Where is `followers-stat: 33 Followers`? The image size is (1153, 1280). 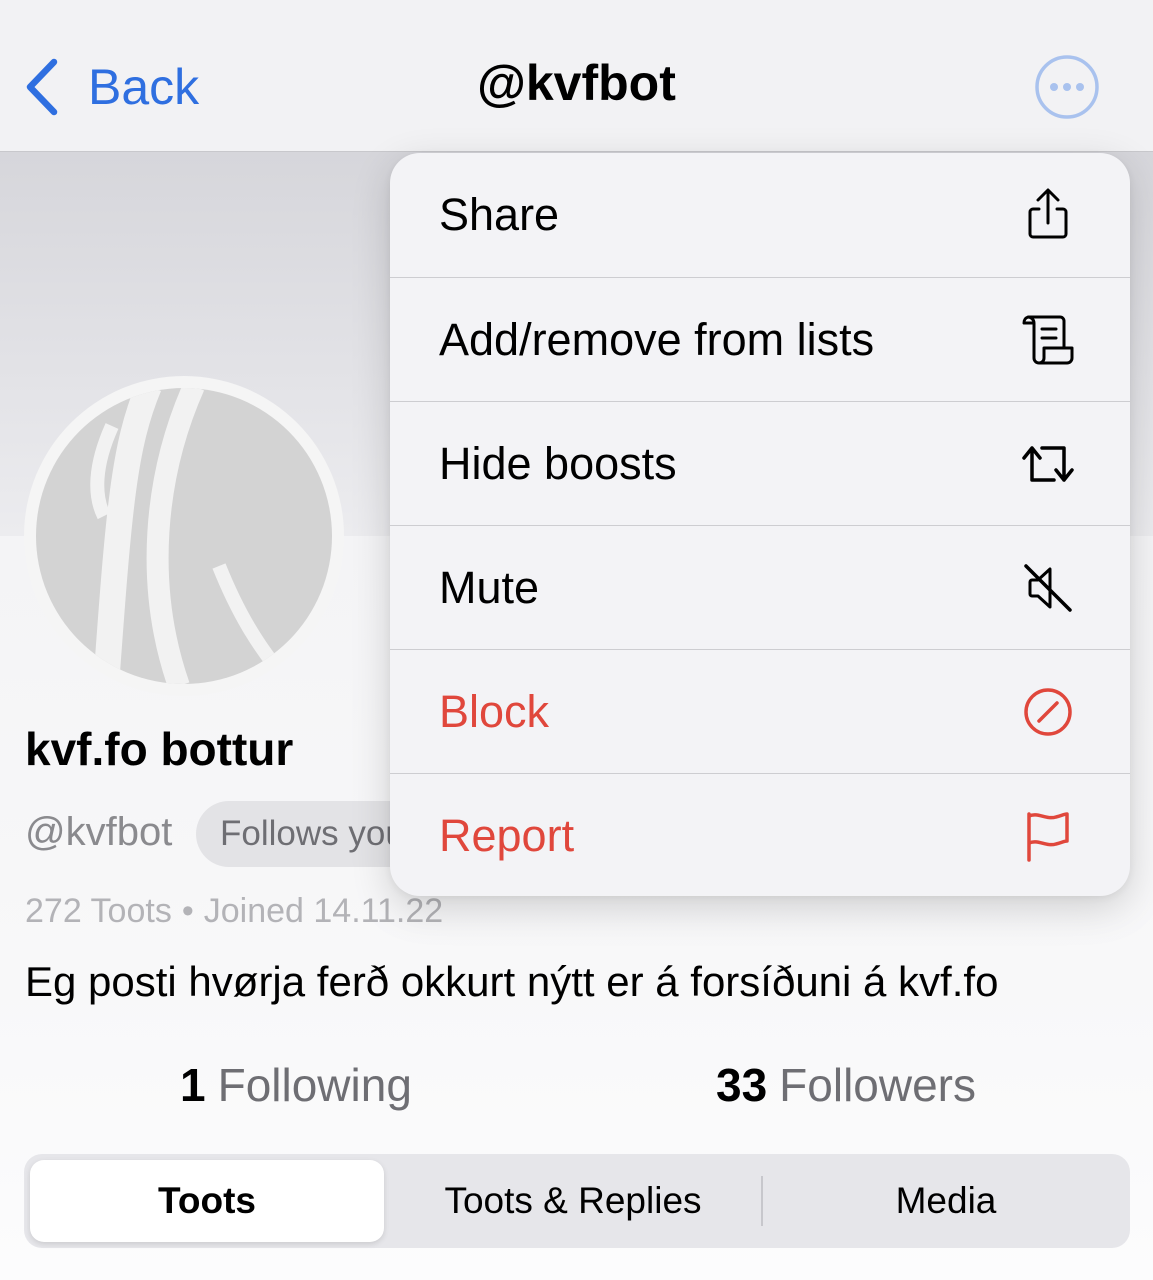 followers-stat: 33 Followers is located at coordinates (846, 1085).